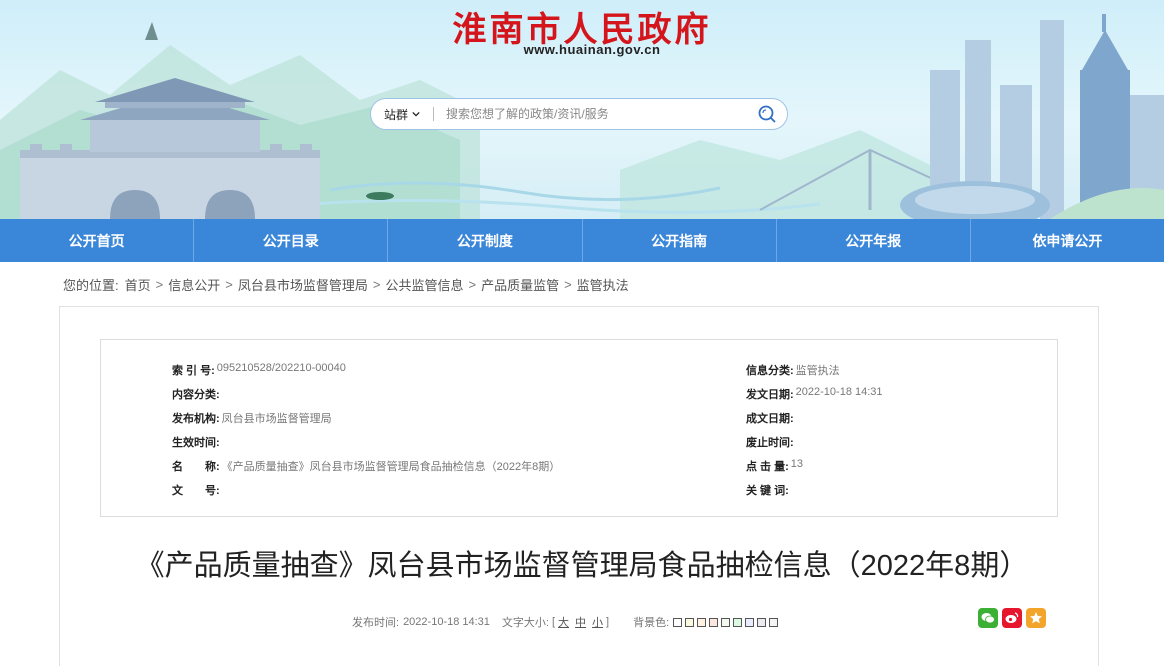 Image resolution: width=1164 pixels, height=666 pixels. Describe the element at coordinates (485, 240) in the screenshot. I see `nav-item-open-system: 公开制度` at that location.